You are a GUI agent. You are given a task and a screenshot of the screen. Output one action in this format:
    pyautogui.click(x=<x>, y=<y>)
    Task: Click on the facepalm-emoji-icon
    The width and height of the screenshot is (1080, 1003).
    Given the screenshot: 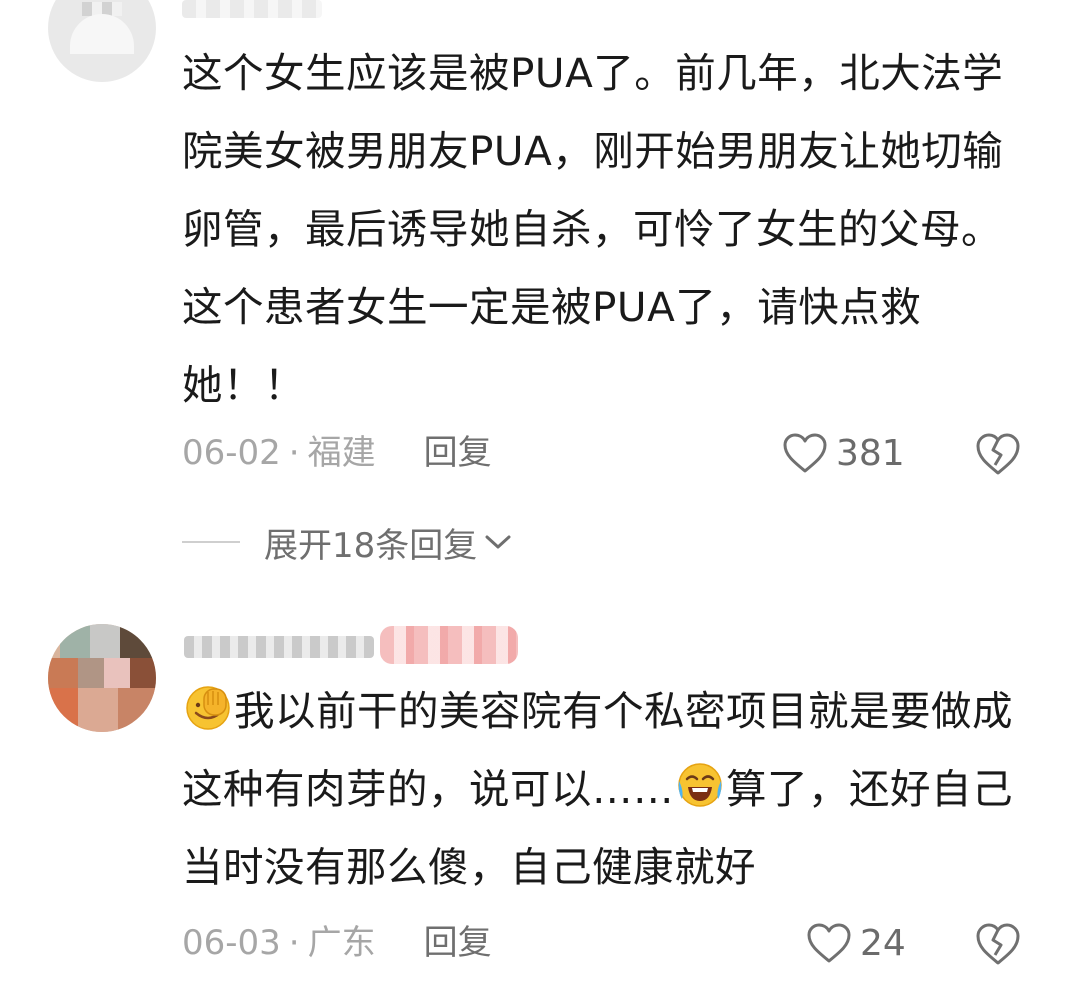 What is the action you would take?
    pyautogui.click(x=208, y=708)
    